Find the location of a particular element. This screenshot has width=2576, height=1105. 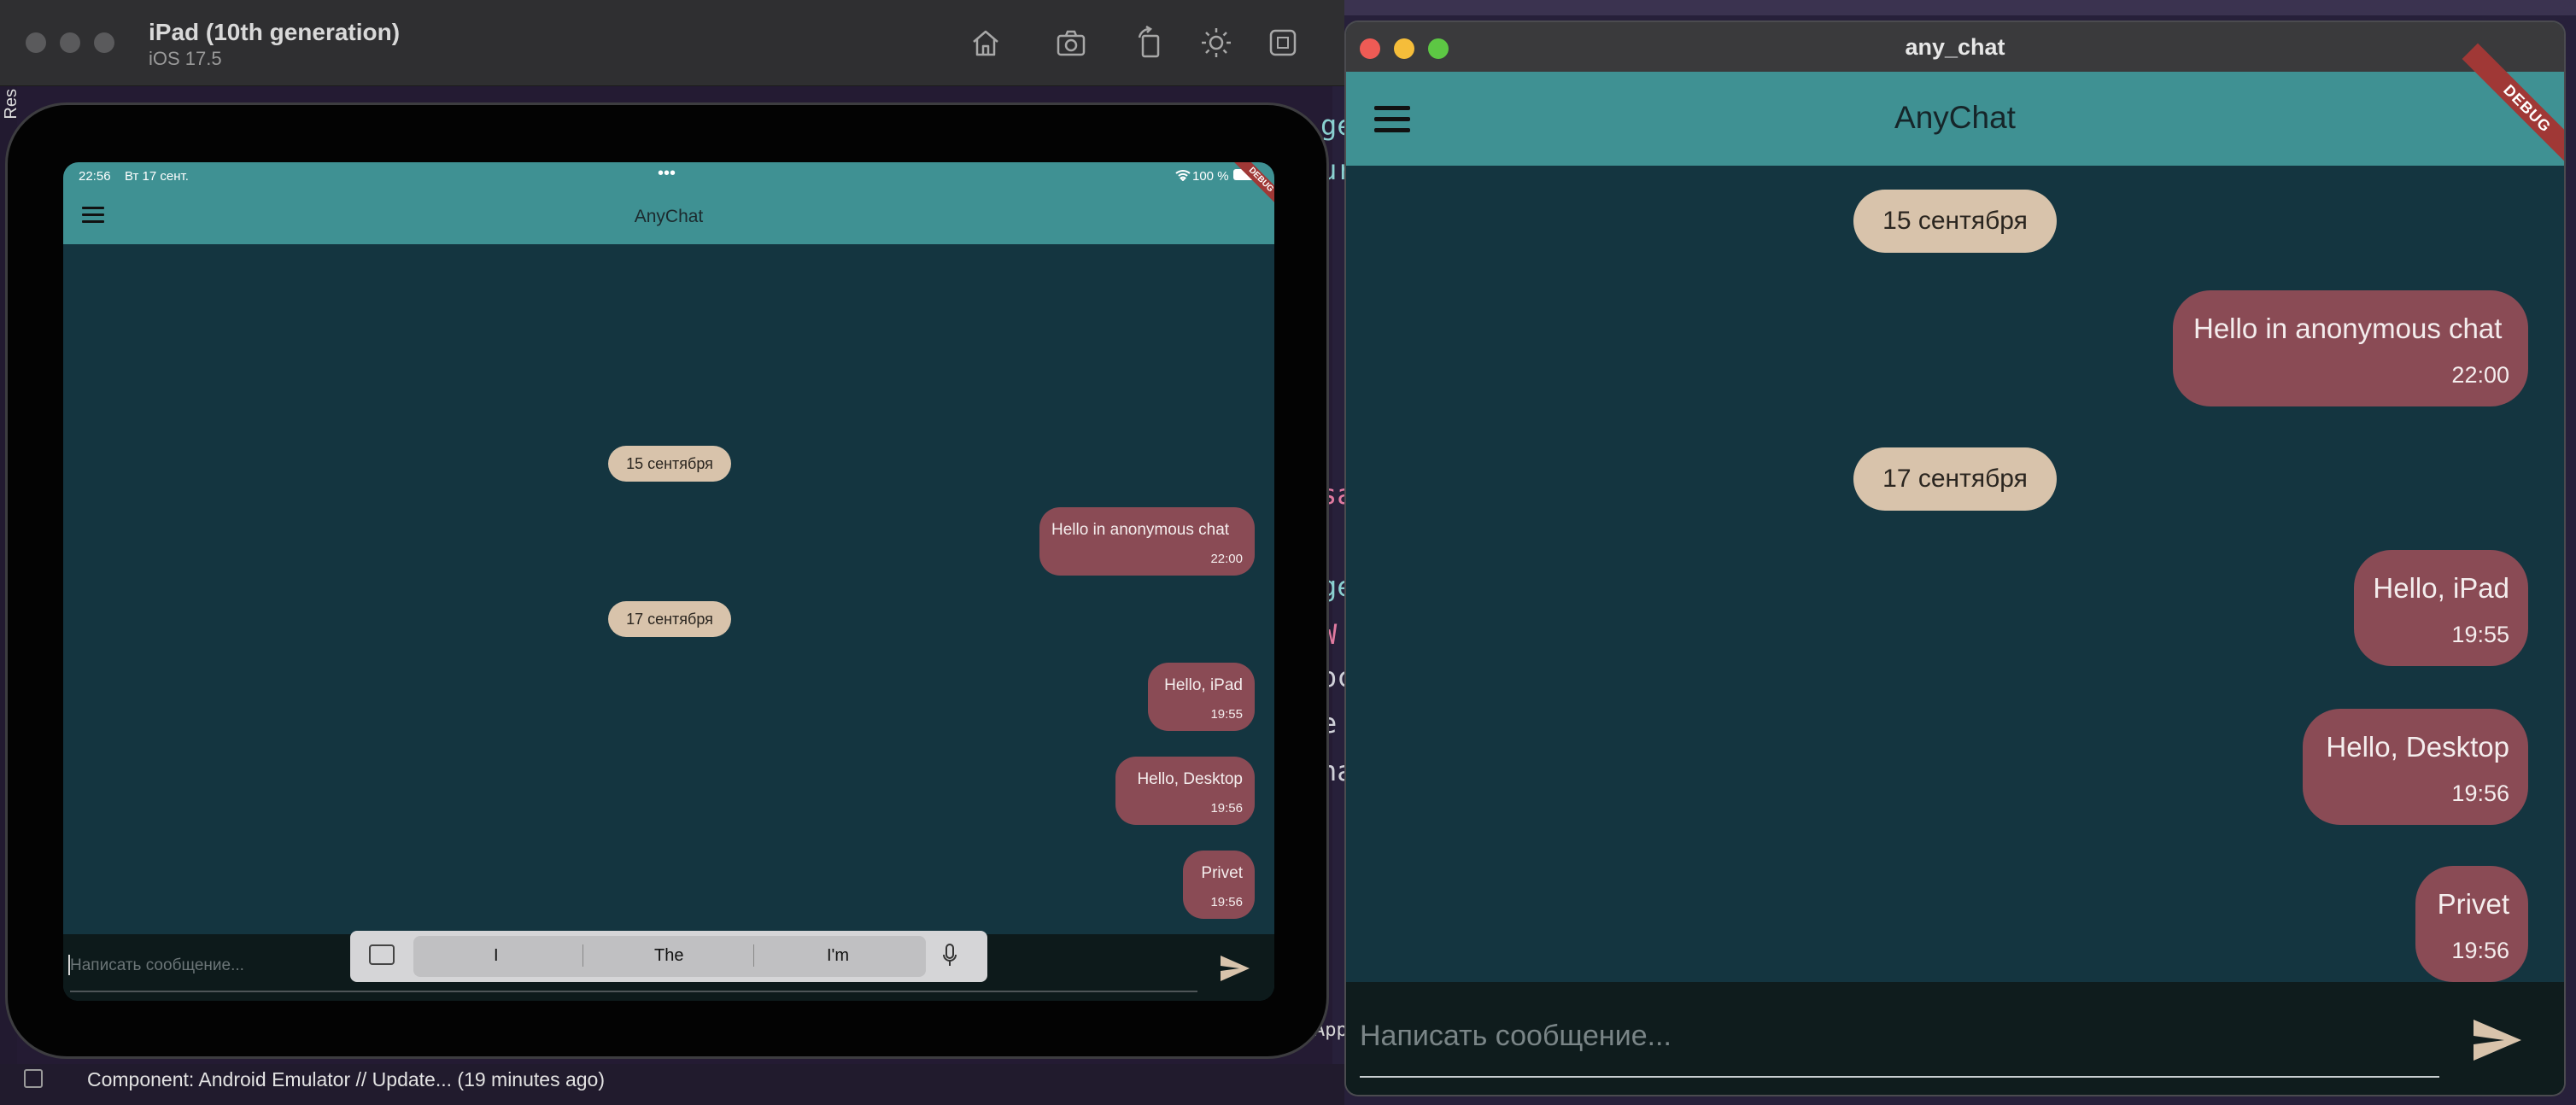

window-minimize-button is located at coordinates (70, 43).